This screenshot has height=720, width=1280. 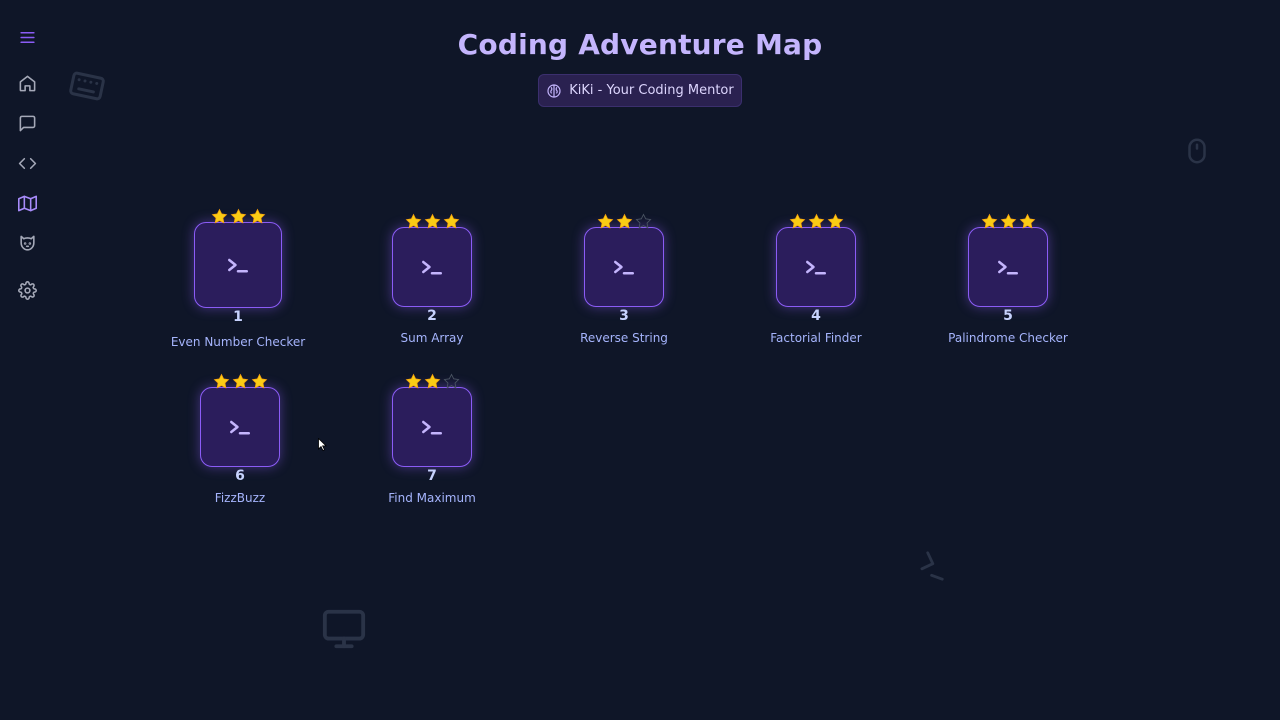 What do you see at coordinates (651, 90) in the screenshot?
I see `mentor-label: KiKi - Your Coding Mentor` at bounding box center [651, 90].